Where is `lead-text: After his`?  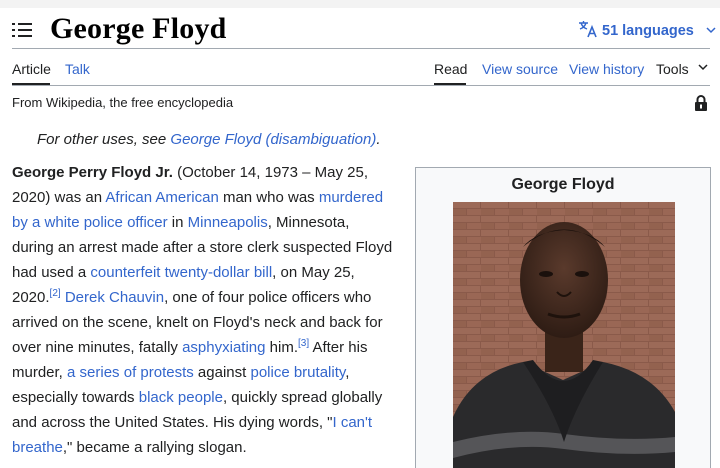
lead-text: After his is located at coordinates (338, 347).